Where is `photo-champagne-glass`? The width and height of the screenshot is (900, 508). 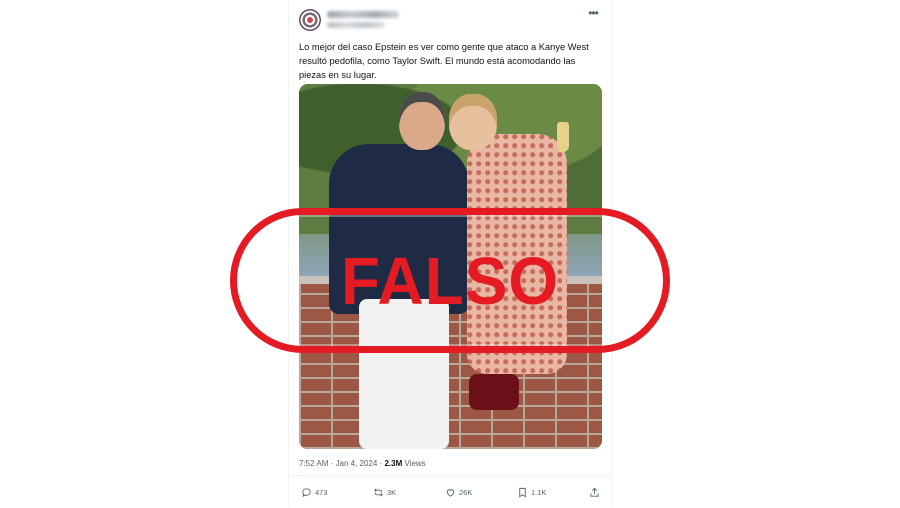
photo-champagne-glass is located at coordinates (563, 137).